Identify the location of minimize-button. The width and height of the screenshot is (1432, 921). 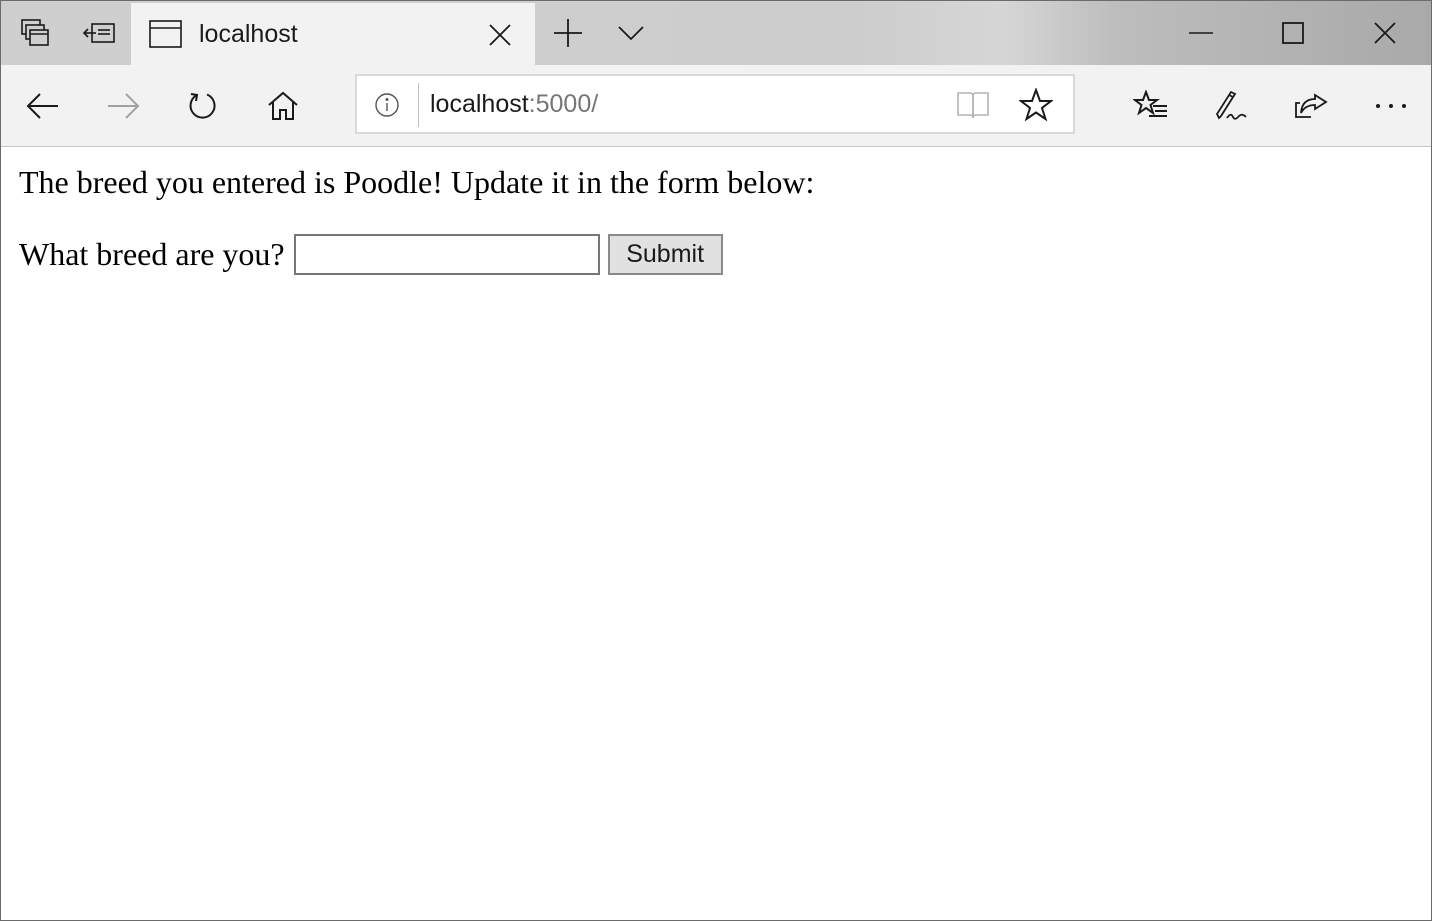
(1201, 33).